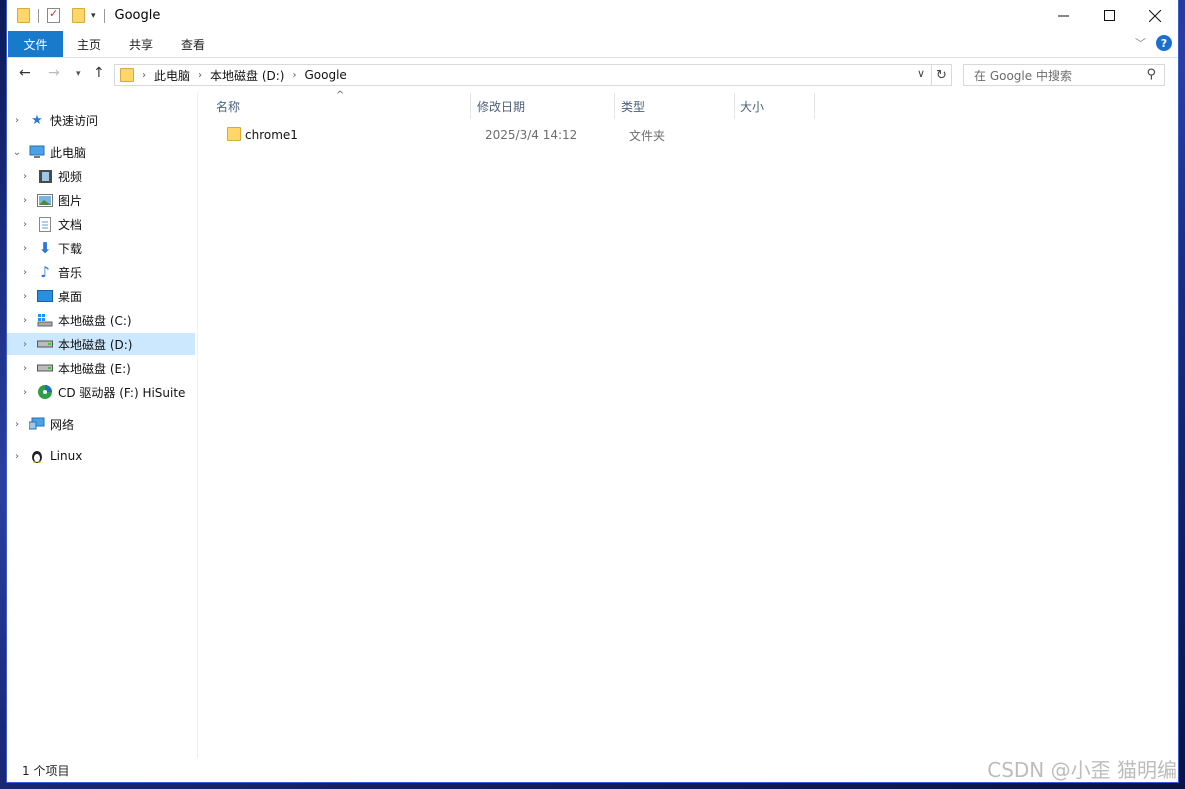  I want to click on nav-label: CD 驱动器 (F:) HiSuite, so click(122, 392).